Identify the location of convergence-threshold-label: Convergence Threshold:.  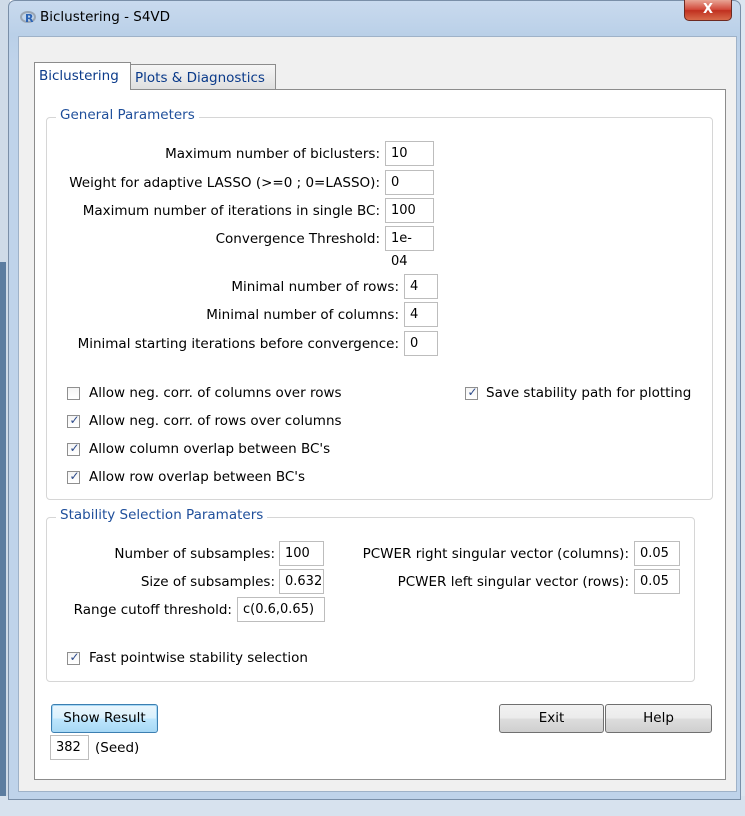
(297, 239).